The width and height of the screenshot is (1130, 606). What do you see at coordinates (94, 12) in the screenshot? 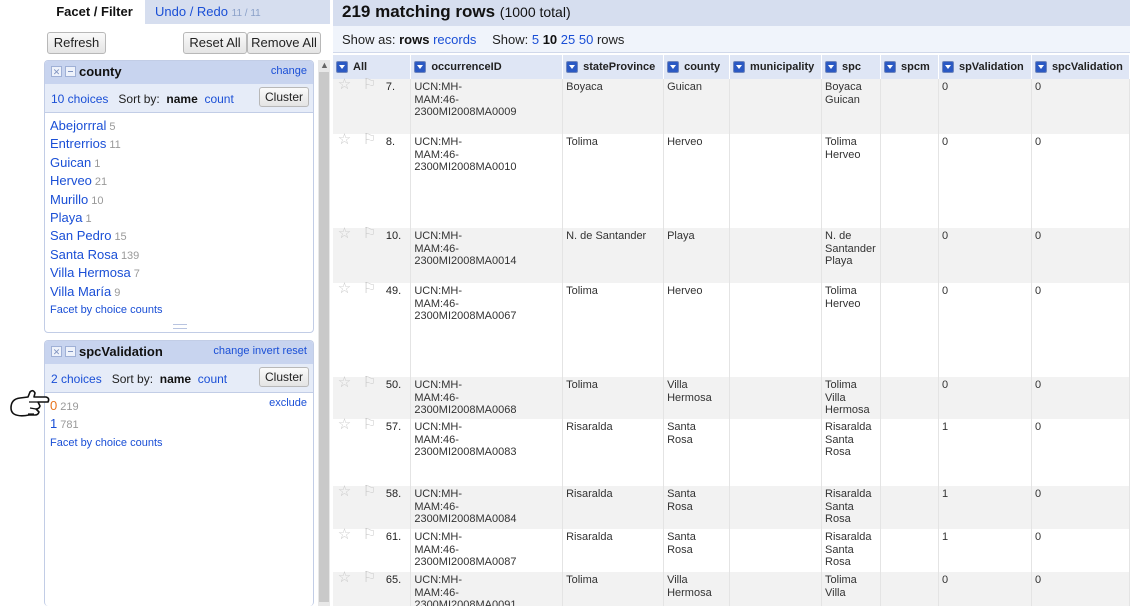
I see `tab-facet-filter: Facet / Filter` at bounding box center [94, 12].